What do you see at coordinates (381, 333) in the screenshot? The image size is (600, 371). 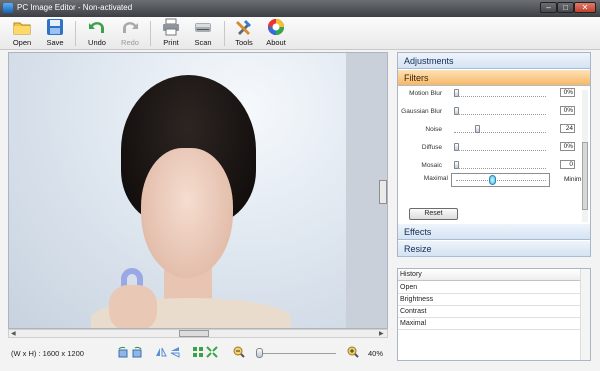 I see `scroll-right-icon: ▶` at bounding box center [381, 333].